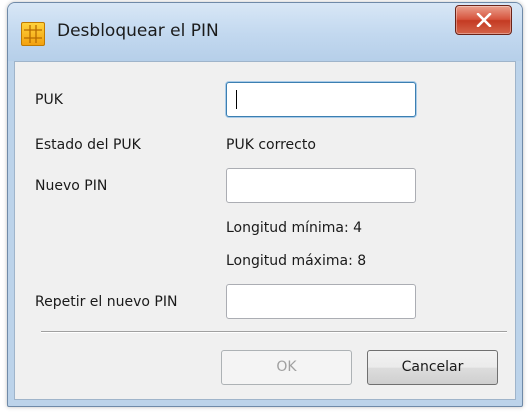  I want to click on puk-input, so click(321, 99).